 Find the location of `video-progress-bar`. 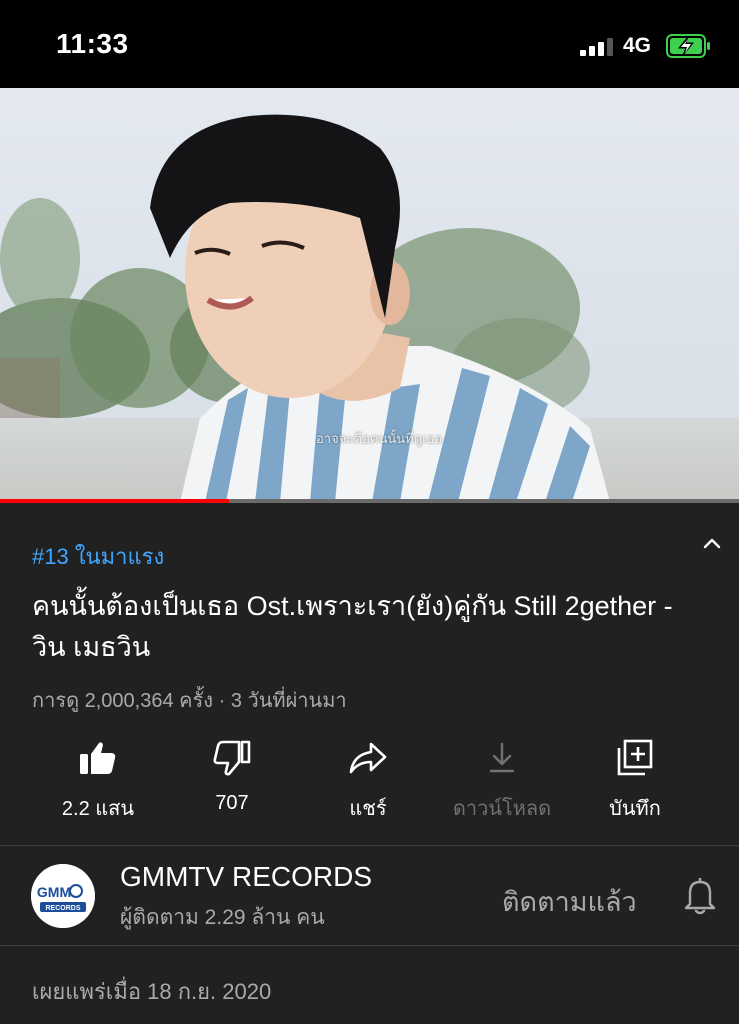

video-progress-bar is located at coordinates (369, 501).